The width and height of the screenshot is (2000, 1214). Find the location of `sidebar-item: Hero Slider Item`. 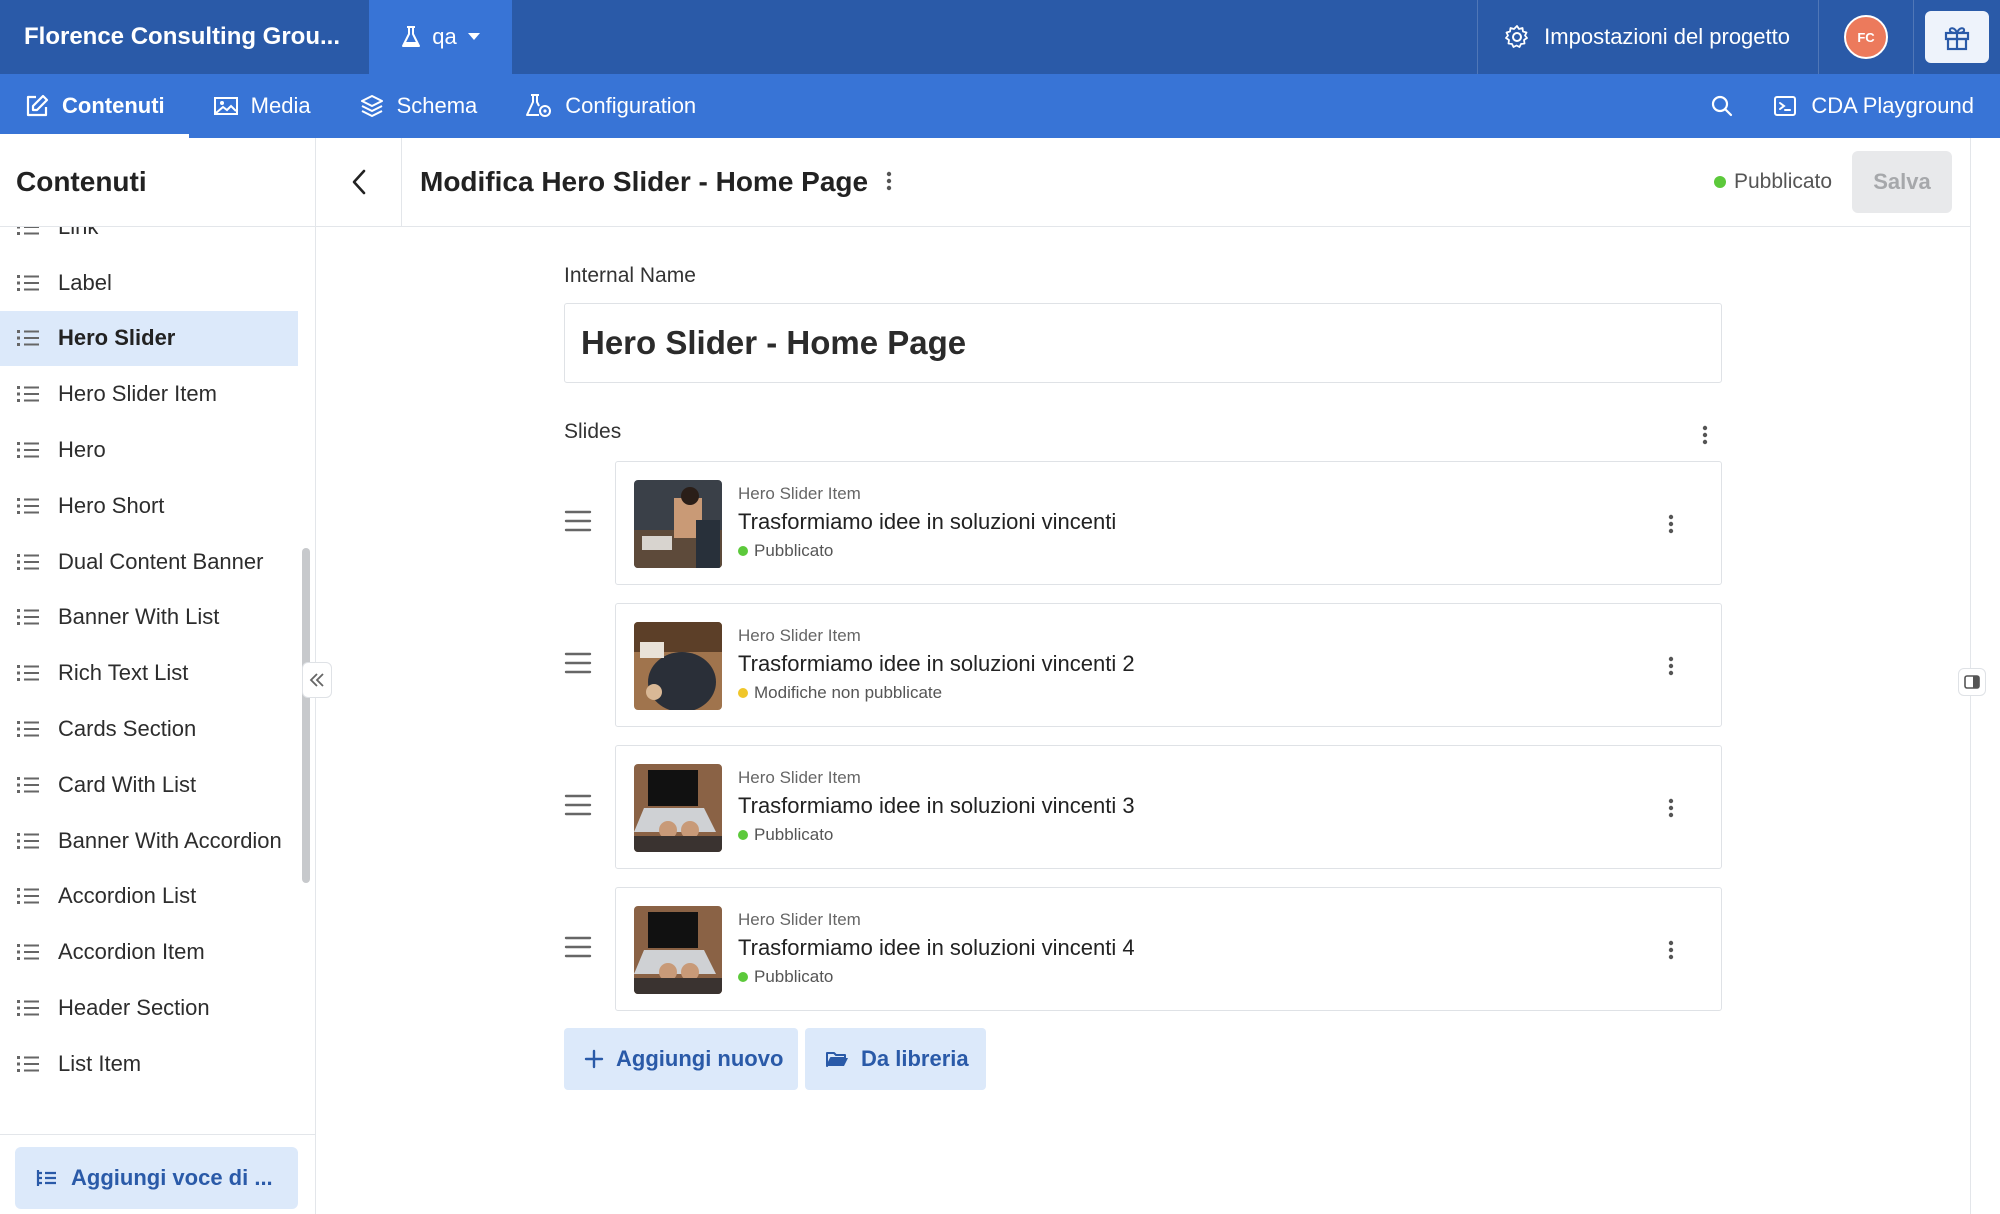

sidebar-item: Hero Slider Item is located at coordinates (149, 394).